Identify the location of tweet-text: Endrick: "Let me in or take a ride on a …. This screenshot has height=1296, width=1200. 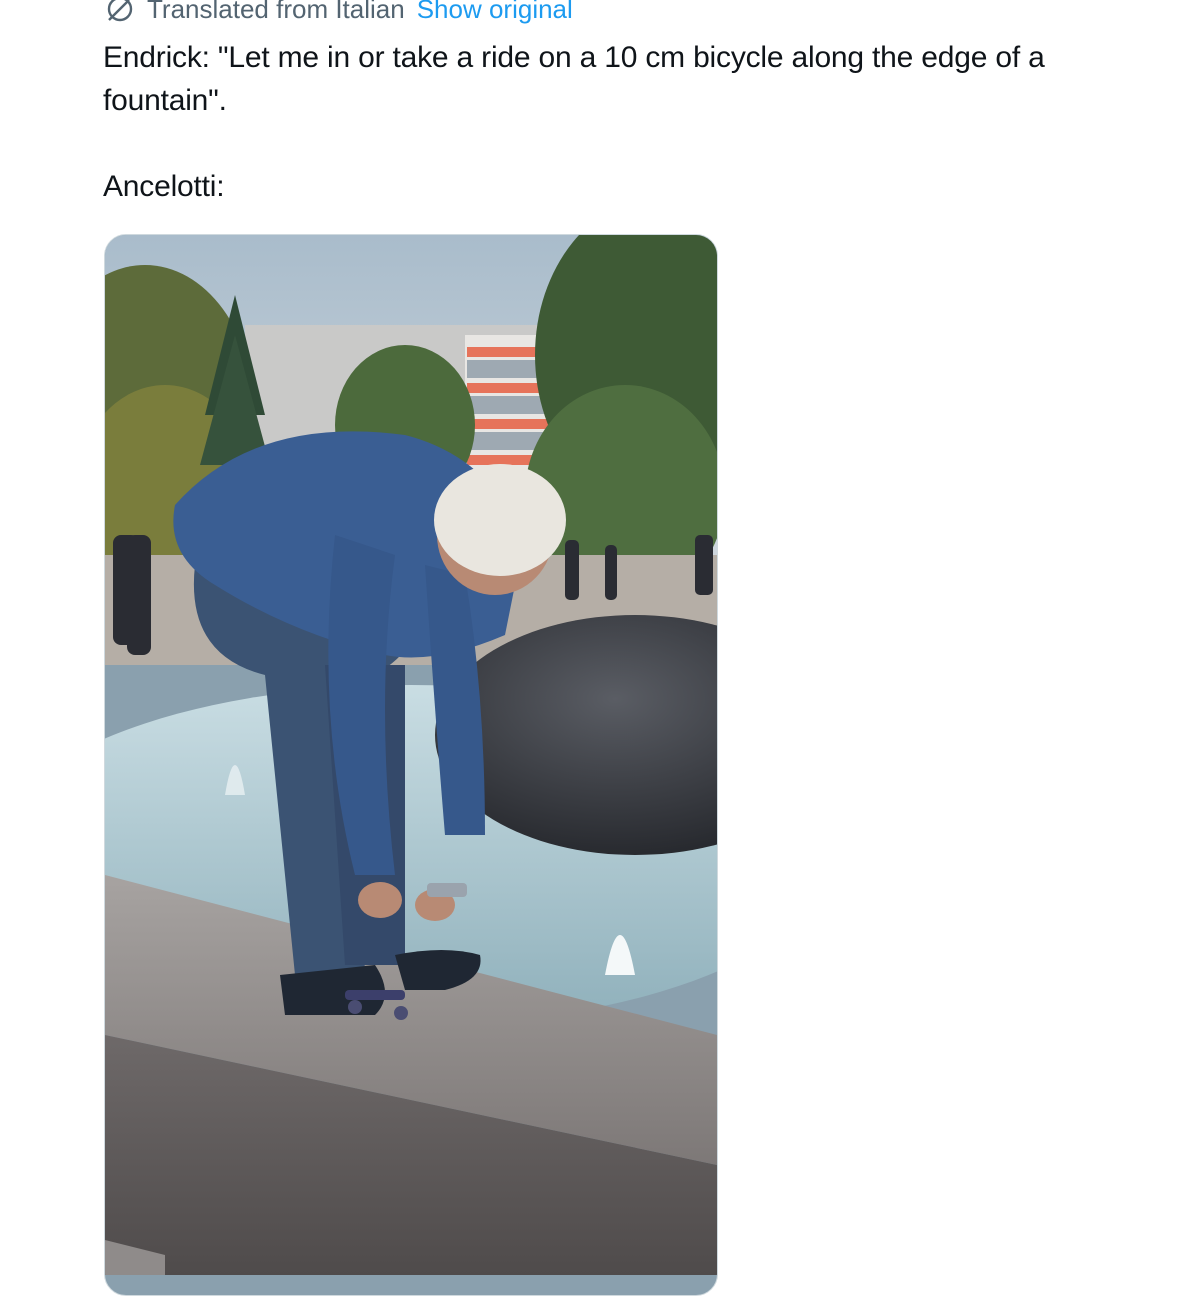
(633, 122).